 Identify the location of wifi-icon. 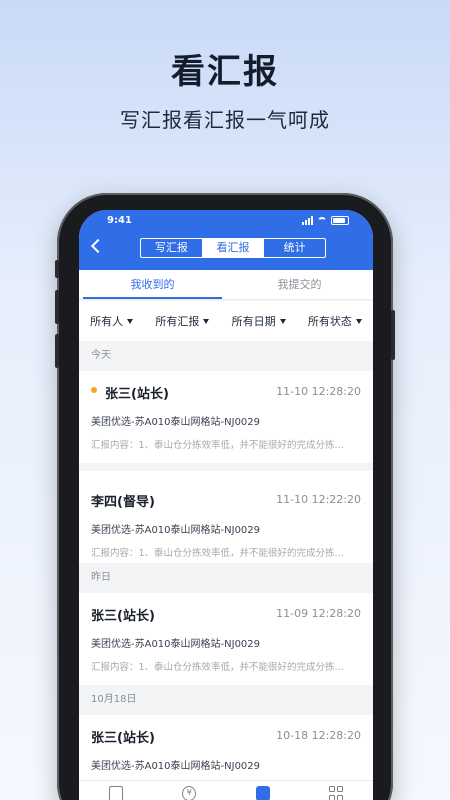
(322, 221).